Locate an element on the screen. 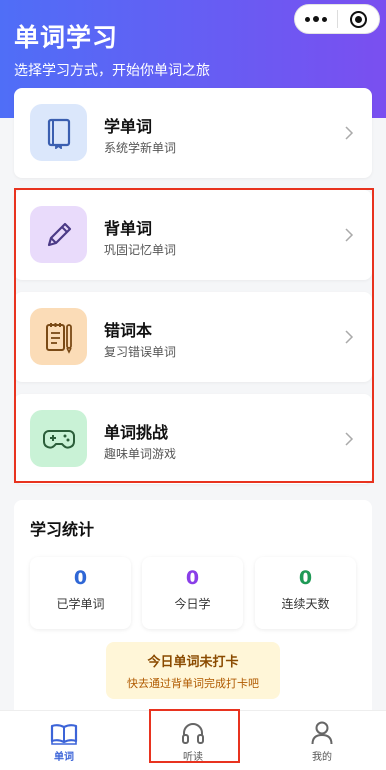  tab-mine: 我的 is located at coordinates (322, 740).